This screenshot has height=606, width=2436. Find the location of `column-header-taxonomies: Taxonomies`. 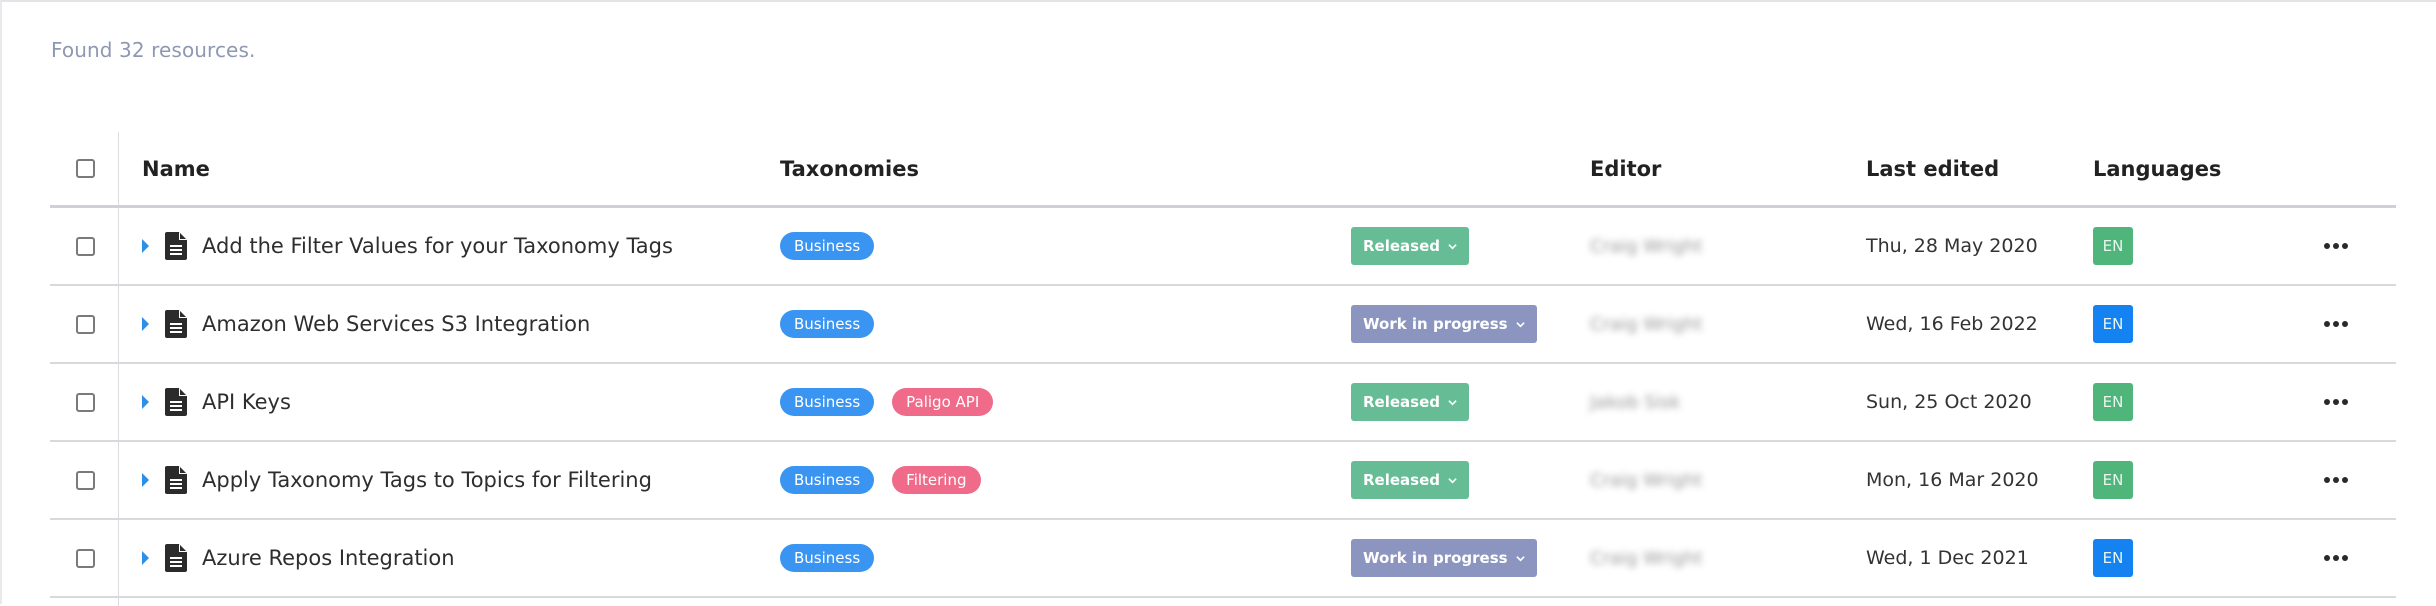

column-header-taxonomies: Taxonomies is located at coordinates (849, 168).